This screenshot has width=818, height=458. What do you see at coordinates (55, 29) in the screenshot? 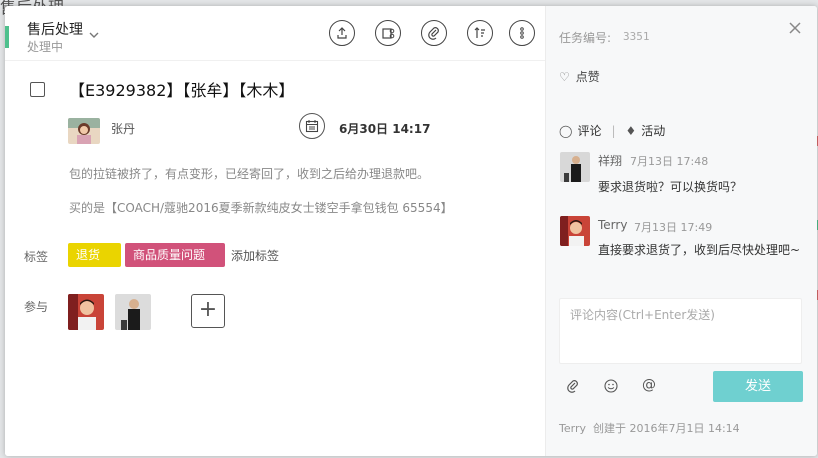
I see `stage-title: 售后处理` at bounding box center [55, 29].